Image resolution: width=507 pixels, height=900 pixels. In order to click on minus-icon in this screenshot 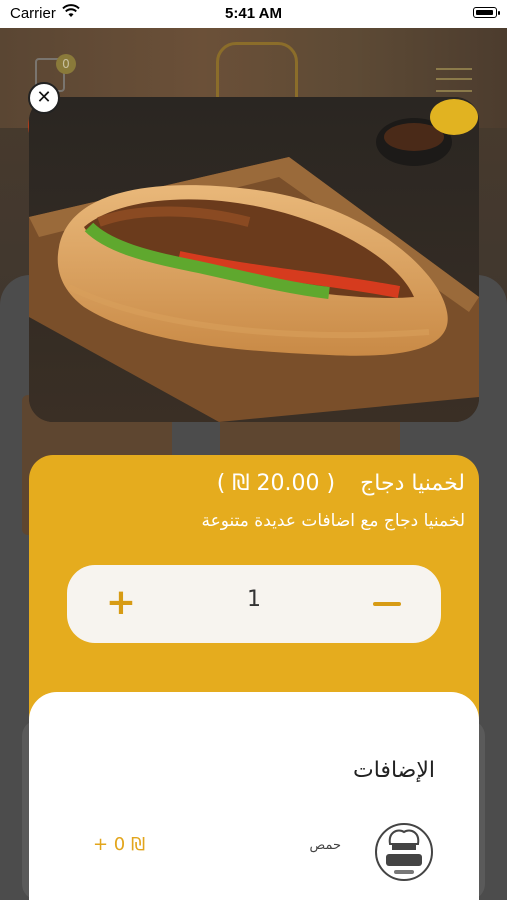, I will do `click(387, 604)`.